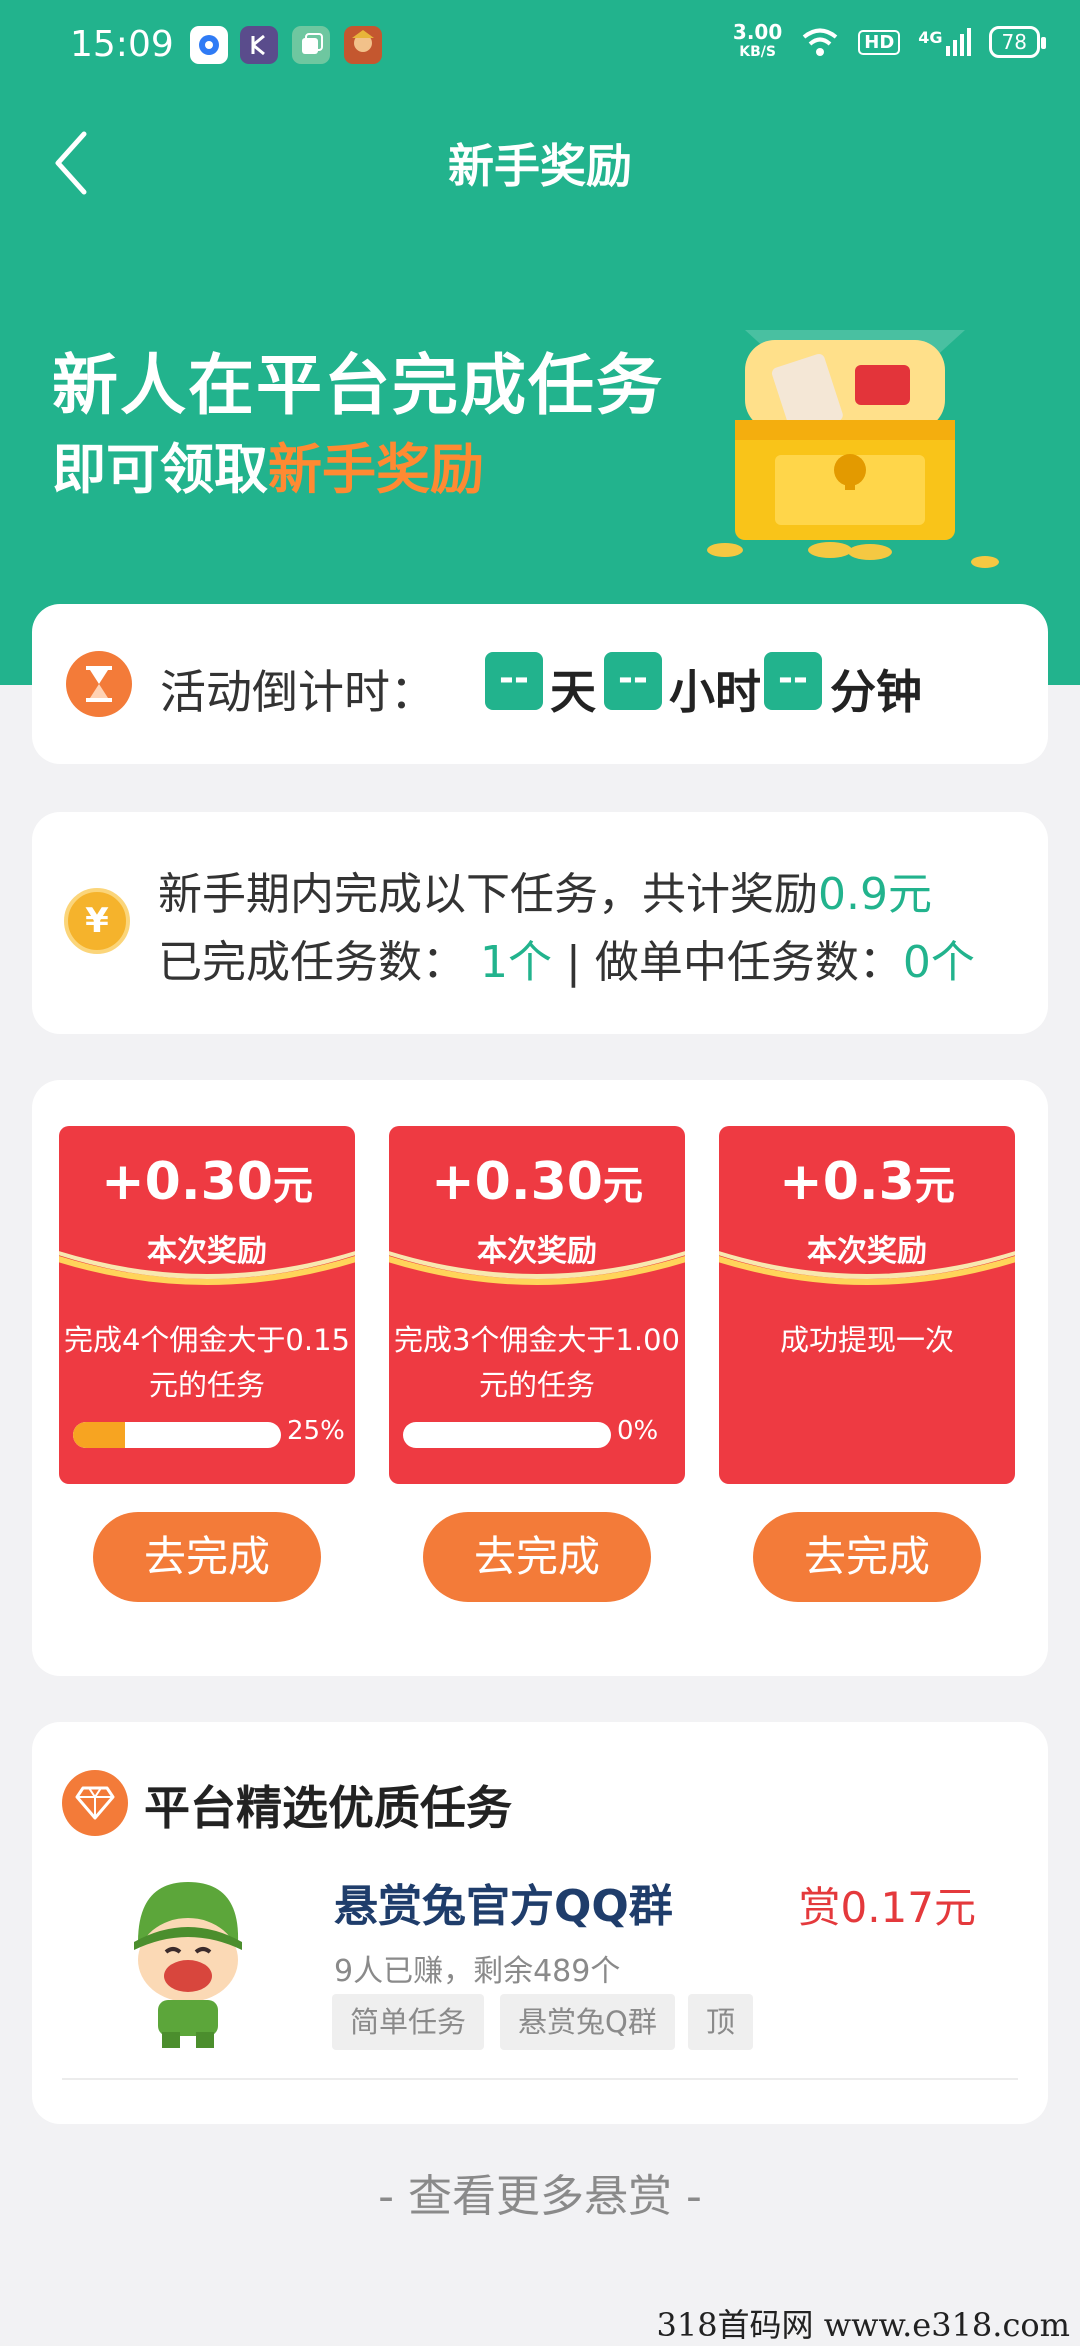  Describe the element at coordinates (99, 684) in the screenshot. I see `hourglass-icon` at that location.